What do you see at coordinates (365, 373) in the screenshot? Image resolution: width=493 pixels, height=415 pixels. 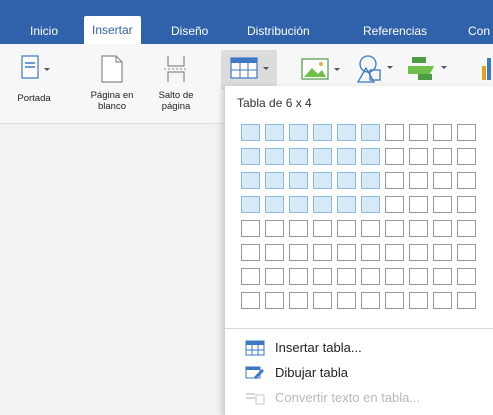 I see `draw-table-menu-item: Dibujar tabla` at bounding box center [365, 373].